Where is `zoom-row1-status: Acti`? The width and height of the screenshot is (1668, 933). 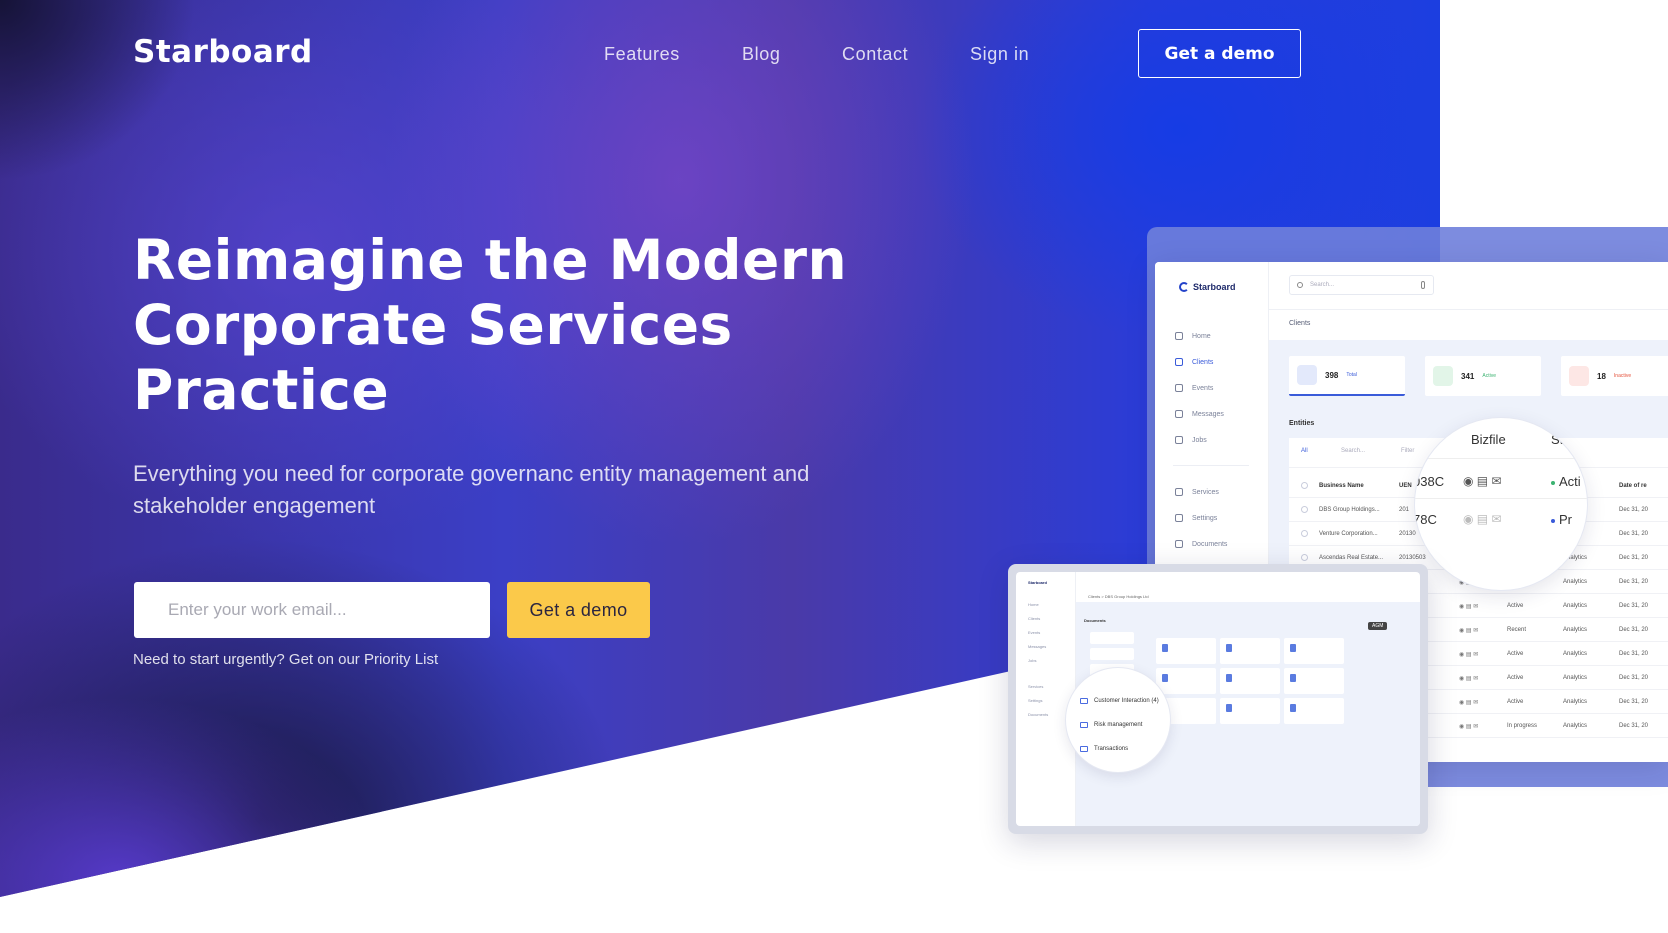 zoom-row1-status: Acti is located at coordinates (1566, 481).